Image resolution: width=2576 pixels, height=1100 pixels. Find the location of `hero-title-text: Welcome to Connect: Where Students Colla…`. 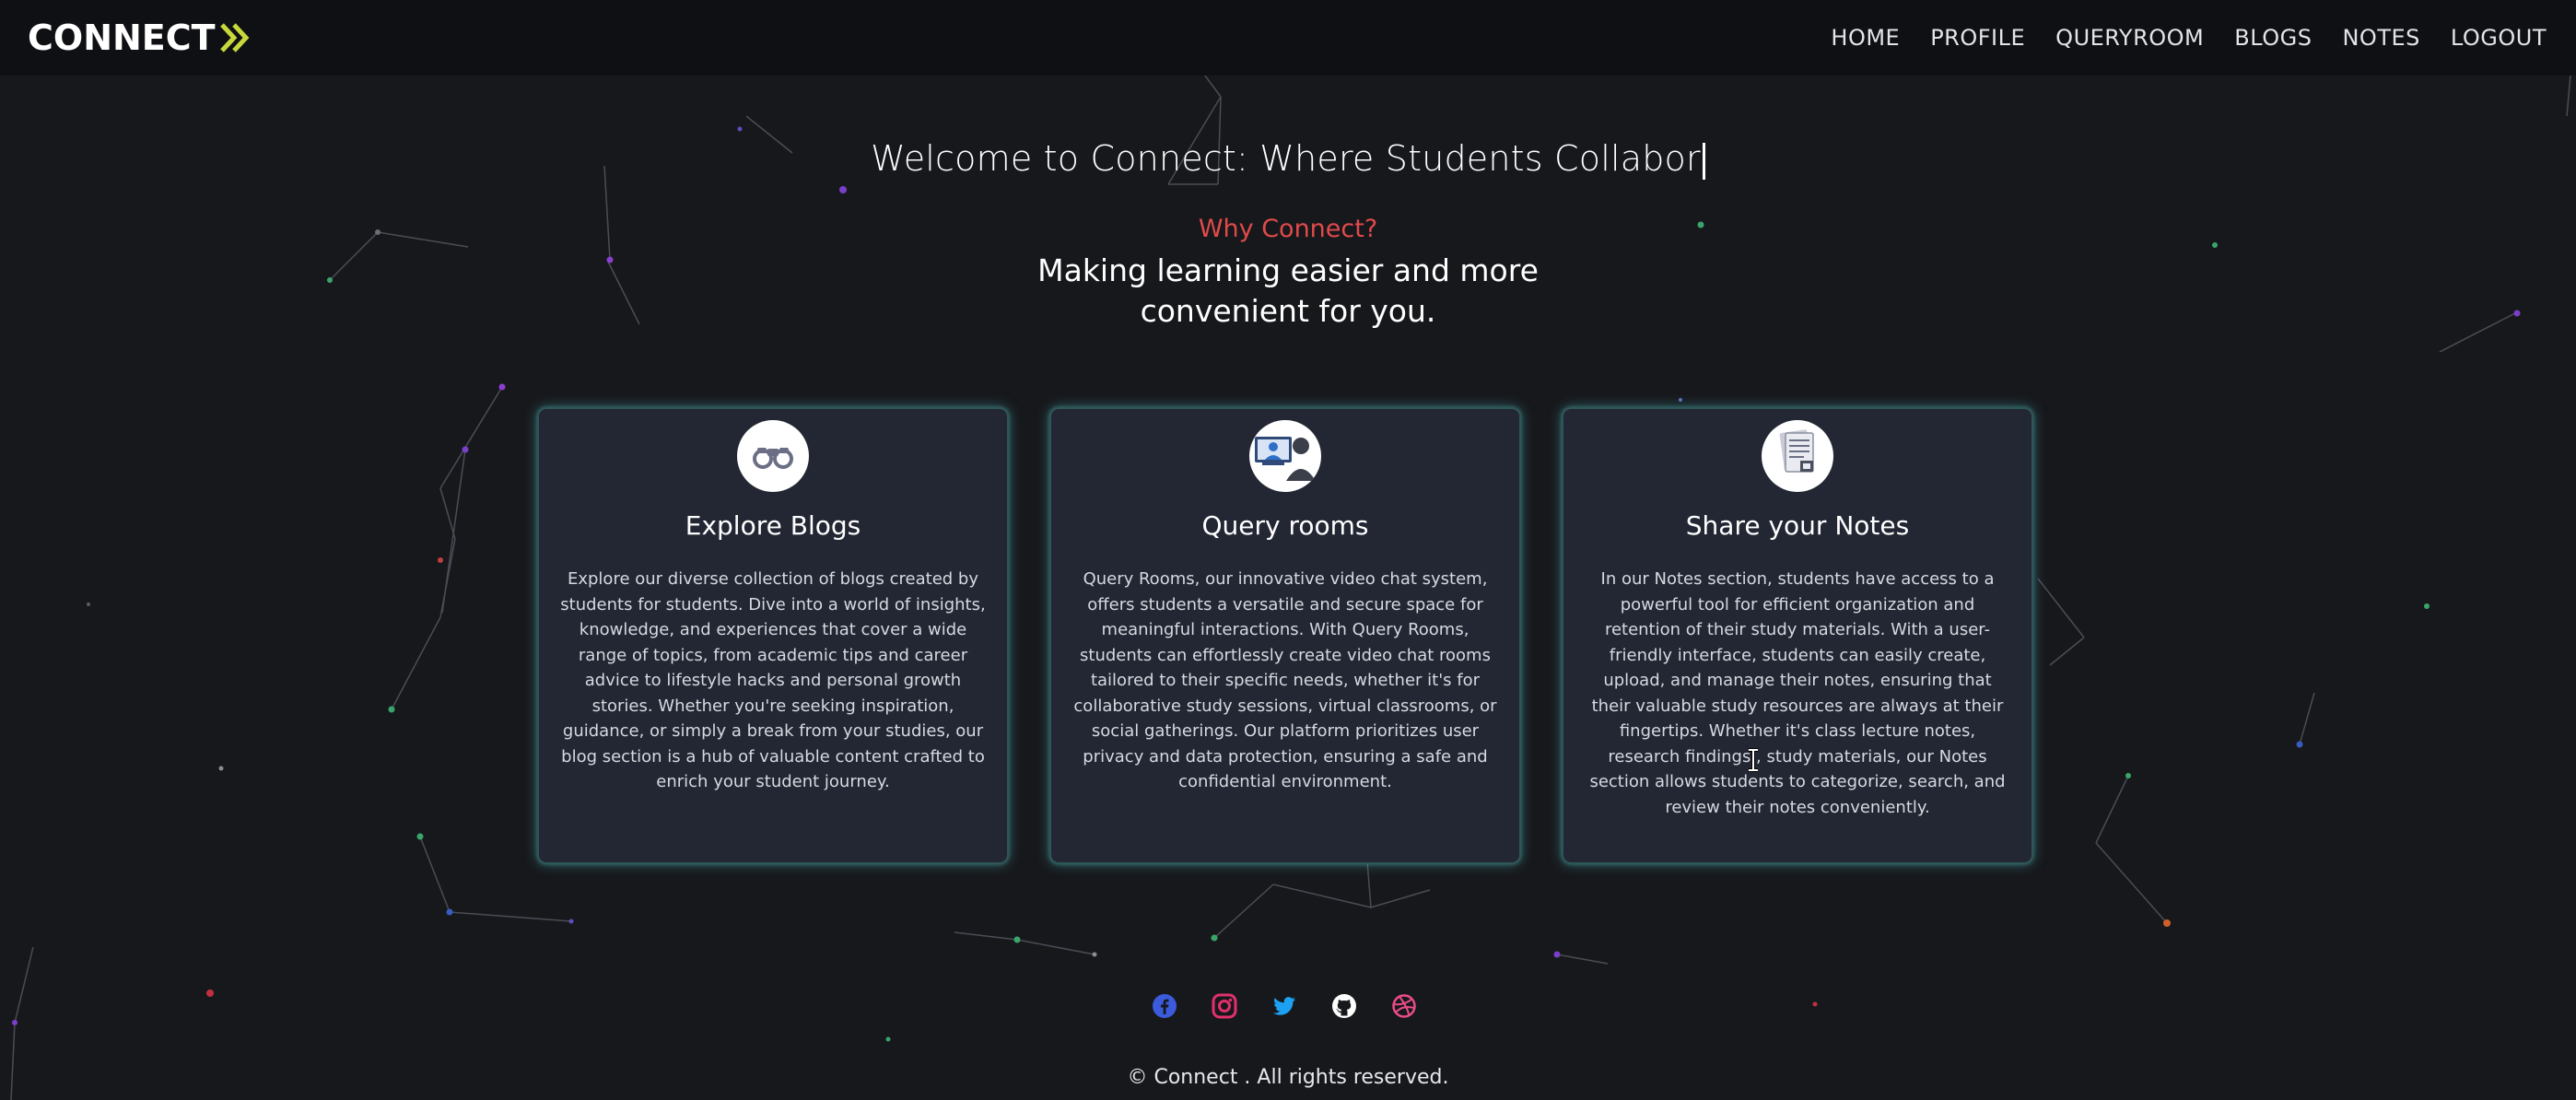

hero-title-text: Welcome to Connect: Where Students Colla… is located at coordinates (1286, 158).